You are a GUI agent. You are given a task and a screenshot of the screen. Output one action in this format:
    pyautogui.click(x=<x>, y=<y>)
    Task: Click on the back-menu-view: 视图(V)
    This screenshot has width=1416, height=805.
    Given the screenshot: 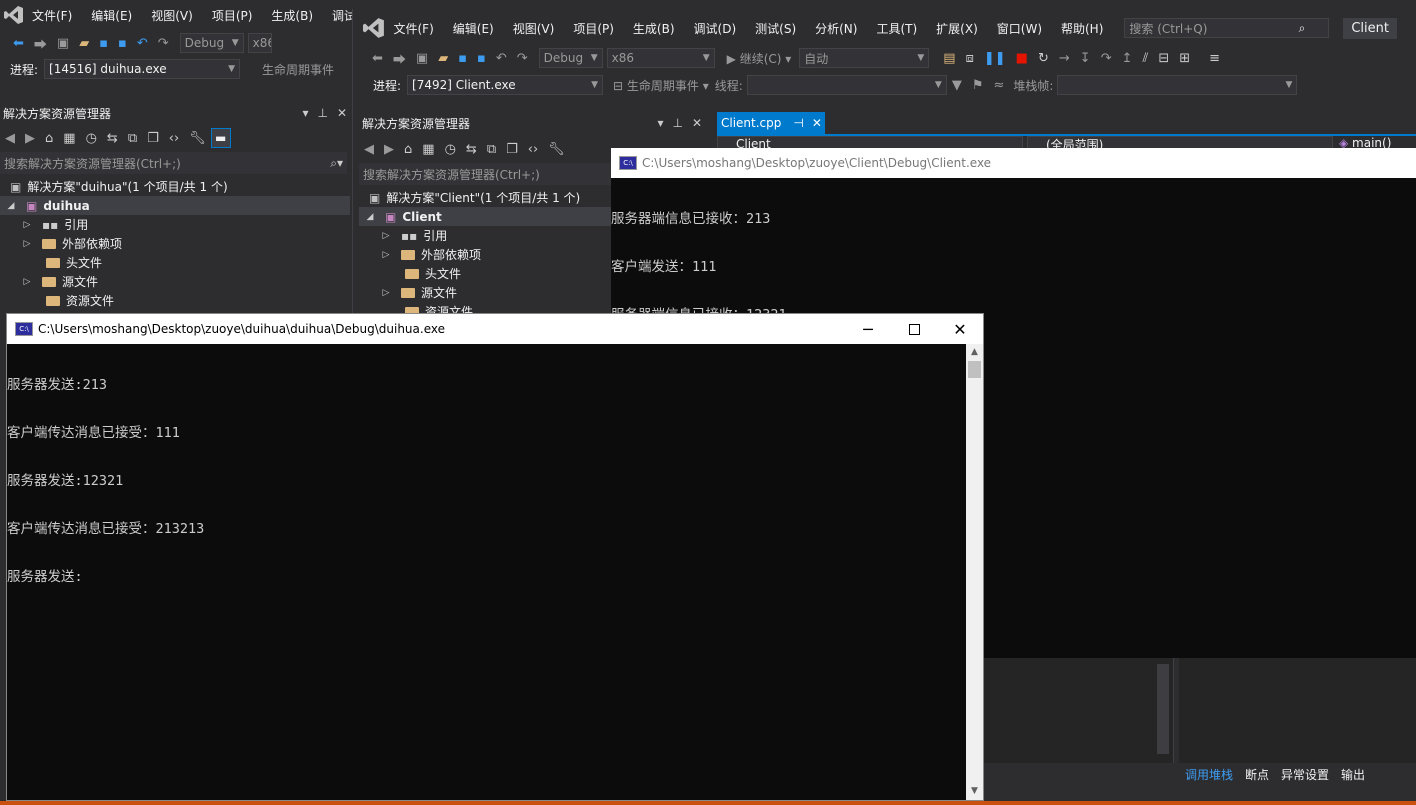 What is the action you would take?
    pyautogui.click(x=172, y=15)
    